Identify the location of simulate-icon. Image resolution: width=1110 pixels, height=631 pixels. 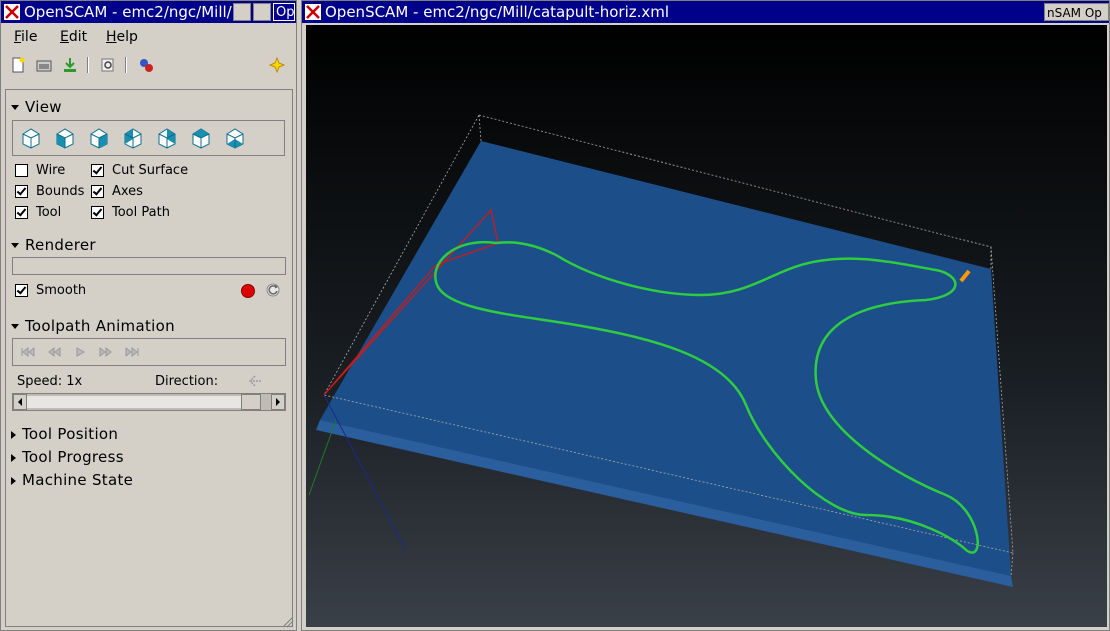
(146, 65).